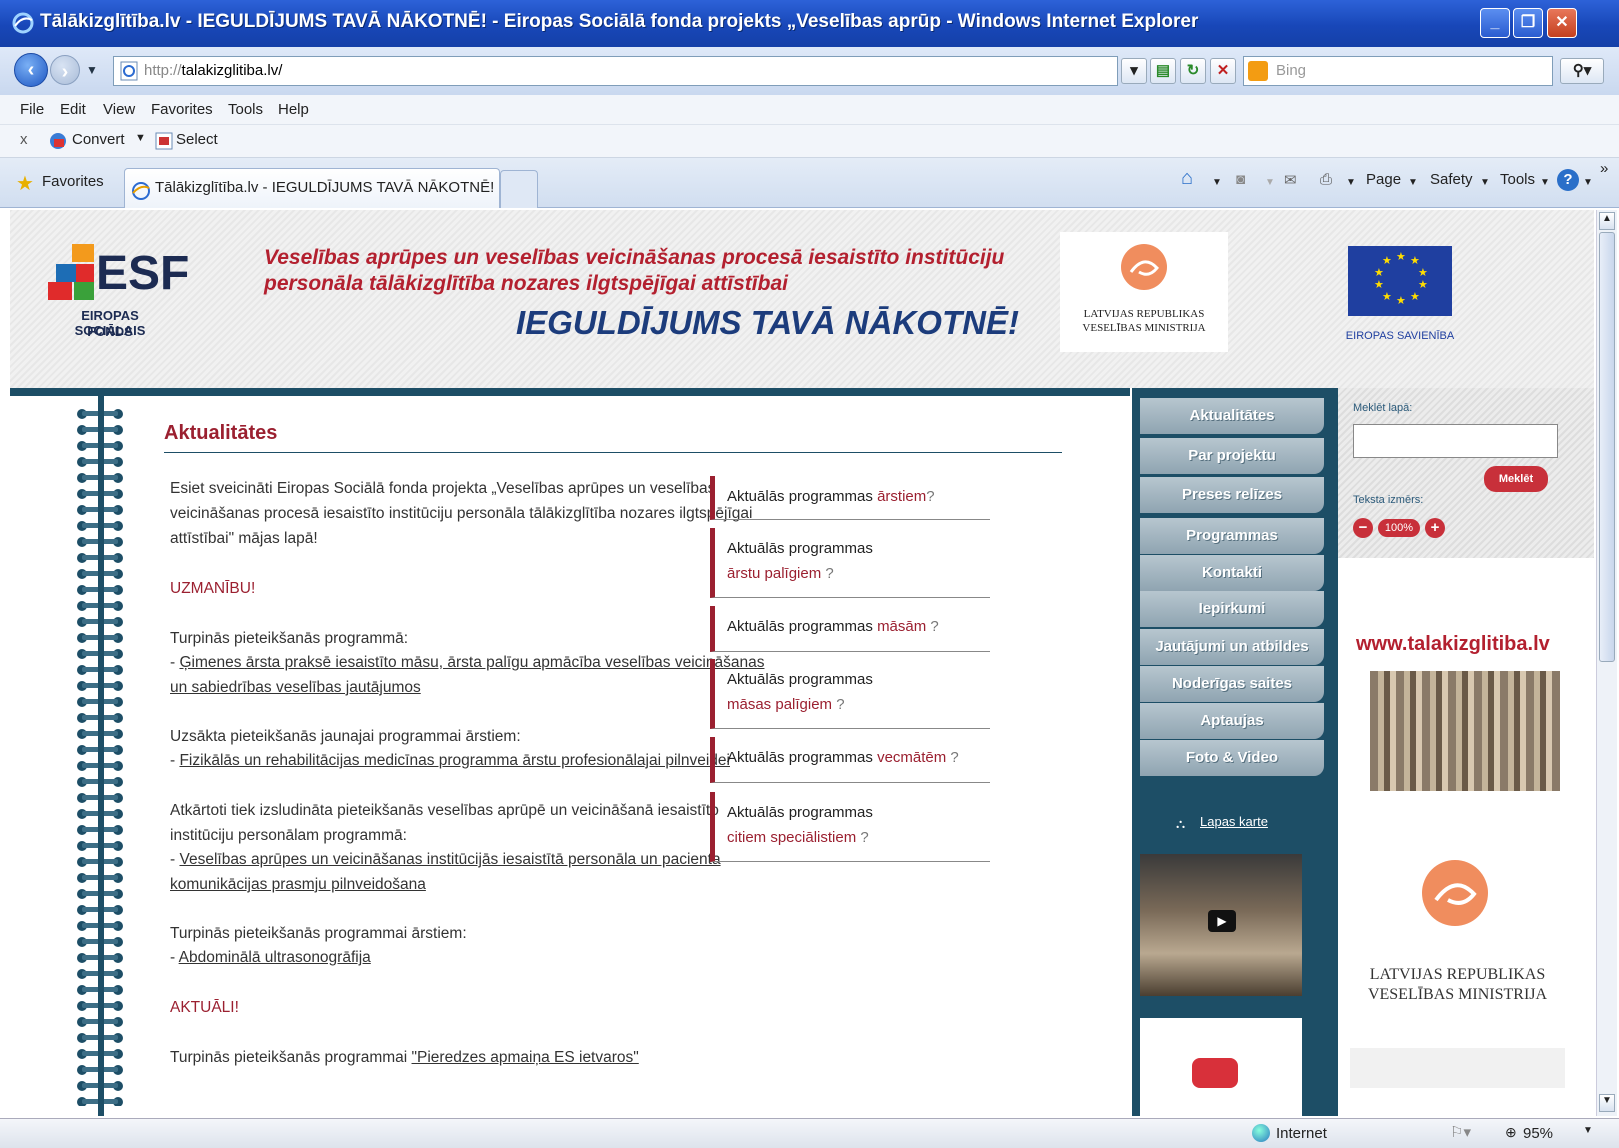 This screenshot has width=1619, height=1148. I want to click on video-thumbnail: ▶, so click(1221, 925).